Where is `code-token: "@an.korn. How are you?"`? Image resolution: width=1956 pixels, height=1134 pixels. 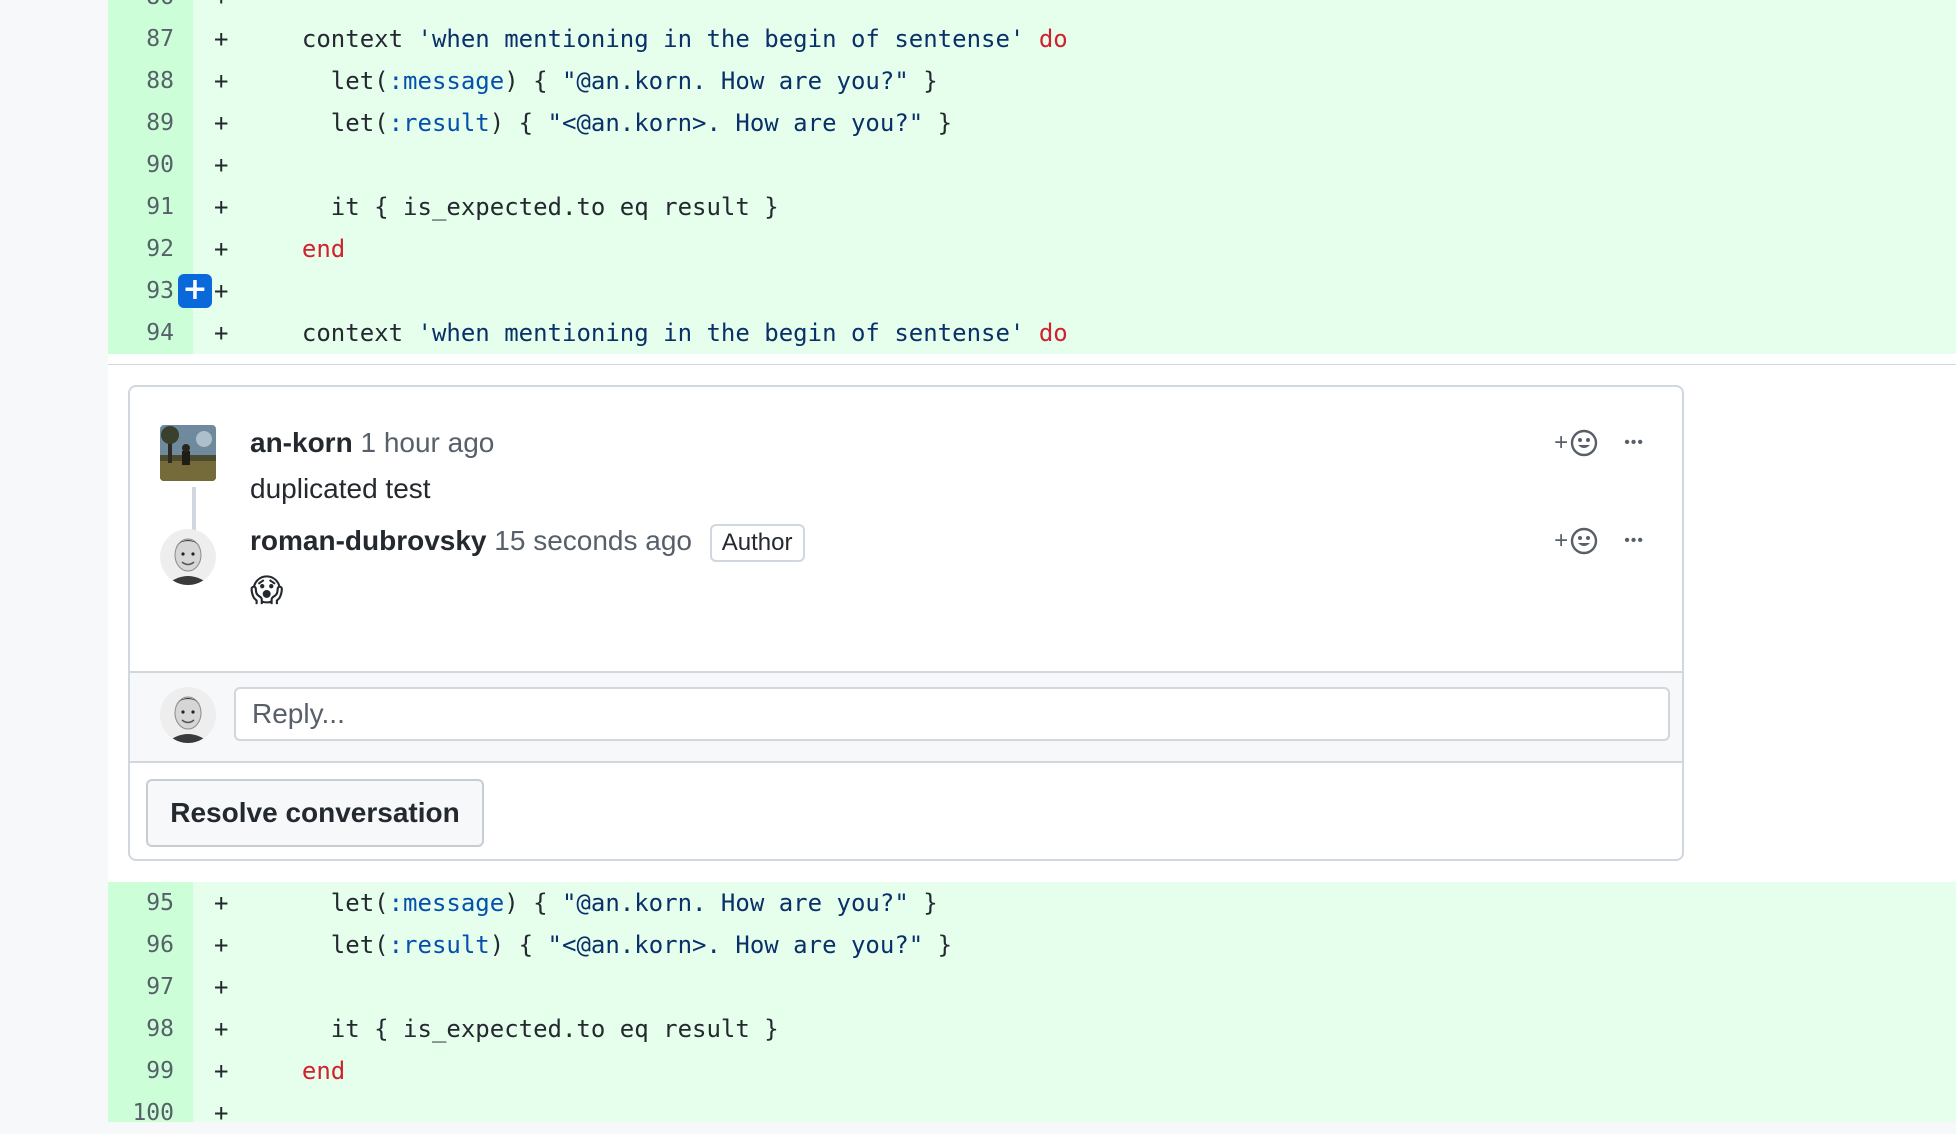 code-token: "@an.korn. How are you?" is located at coordinates (735, 81).